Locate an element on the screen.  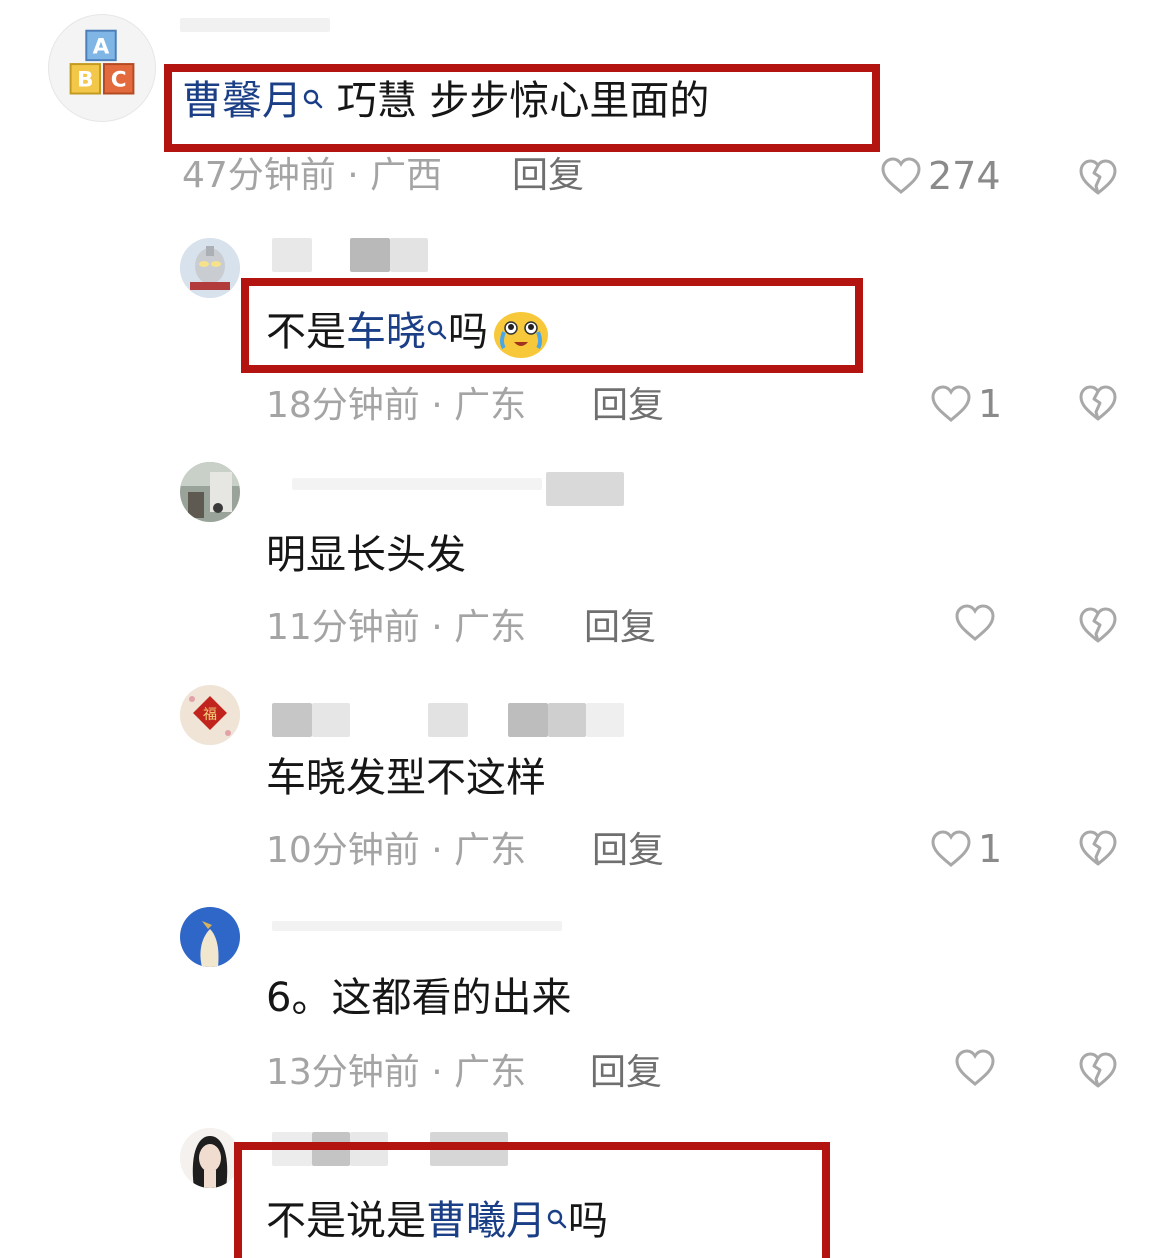
comment-text: 不是说是曹曦月吗 is located at coordinates (437, 1221).